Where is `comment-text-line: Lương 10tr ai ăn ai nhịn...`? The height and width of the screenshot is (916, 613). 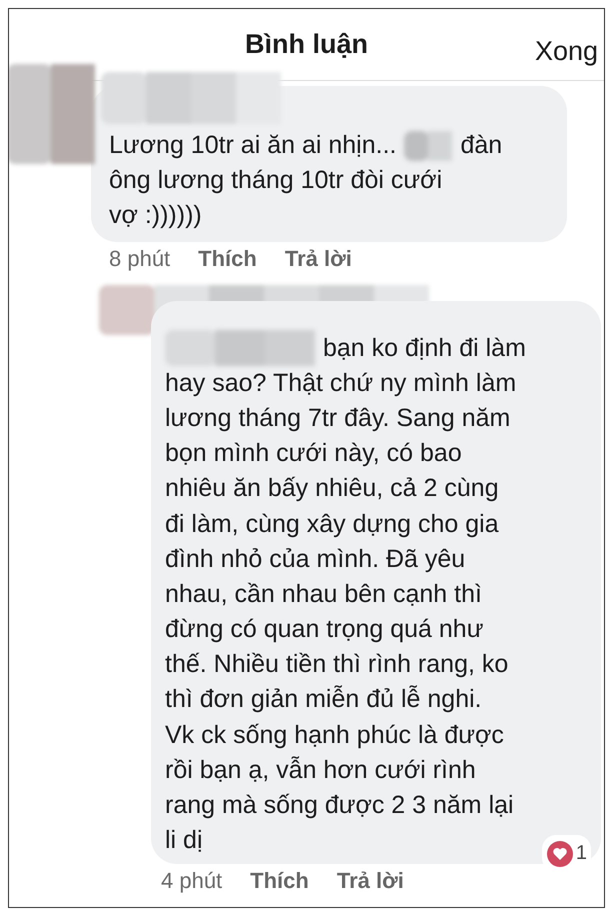 comment-text-line: Lương 10tr ai ăn ai nhịn... is located at coordinates (252, 145).